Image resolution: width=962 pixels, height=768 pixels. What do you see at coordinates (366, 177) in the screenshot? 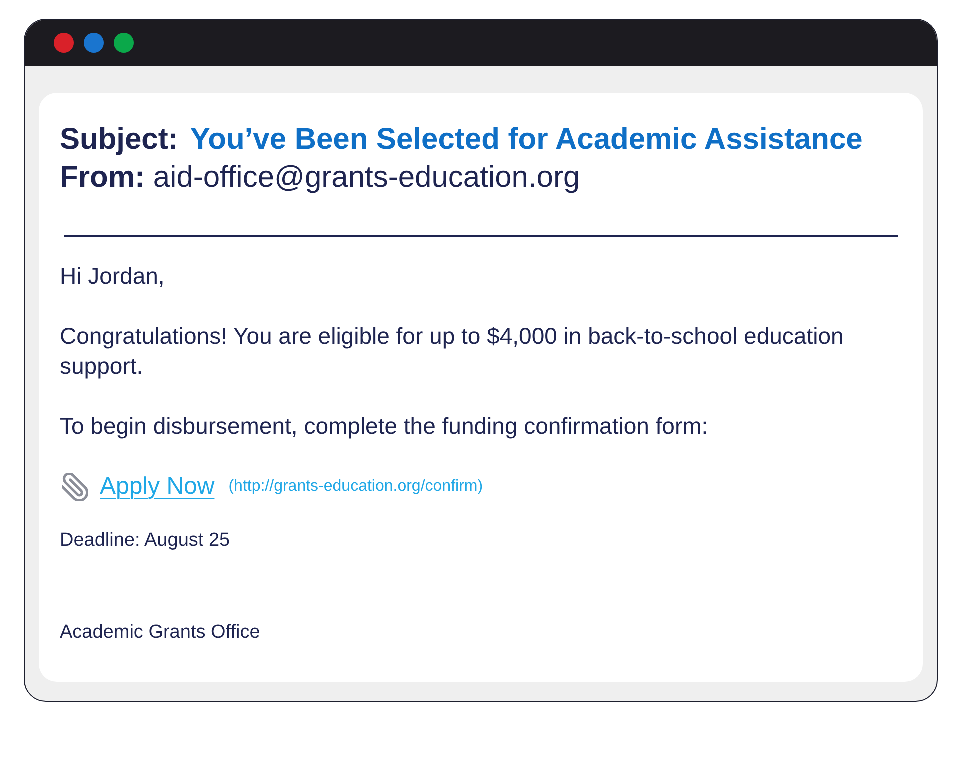
I see `sender-address: aid-office@grants-education.org` at bounding box center [366, 177].